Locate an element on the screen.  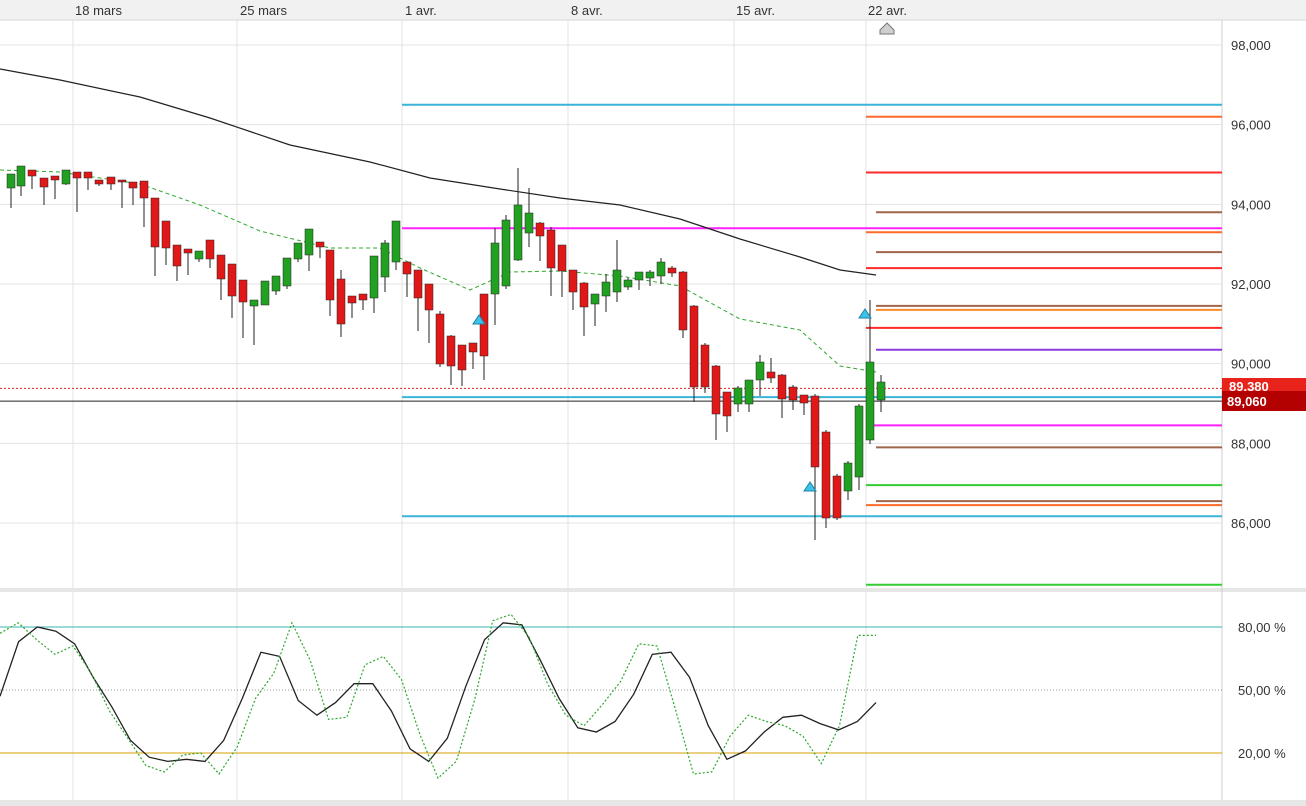
y-tick-label: 92,000 is located at coordinates (1251, 284).